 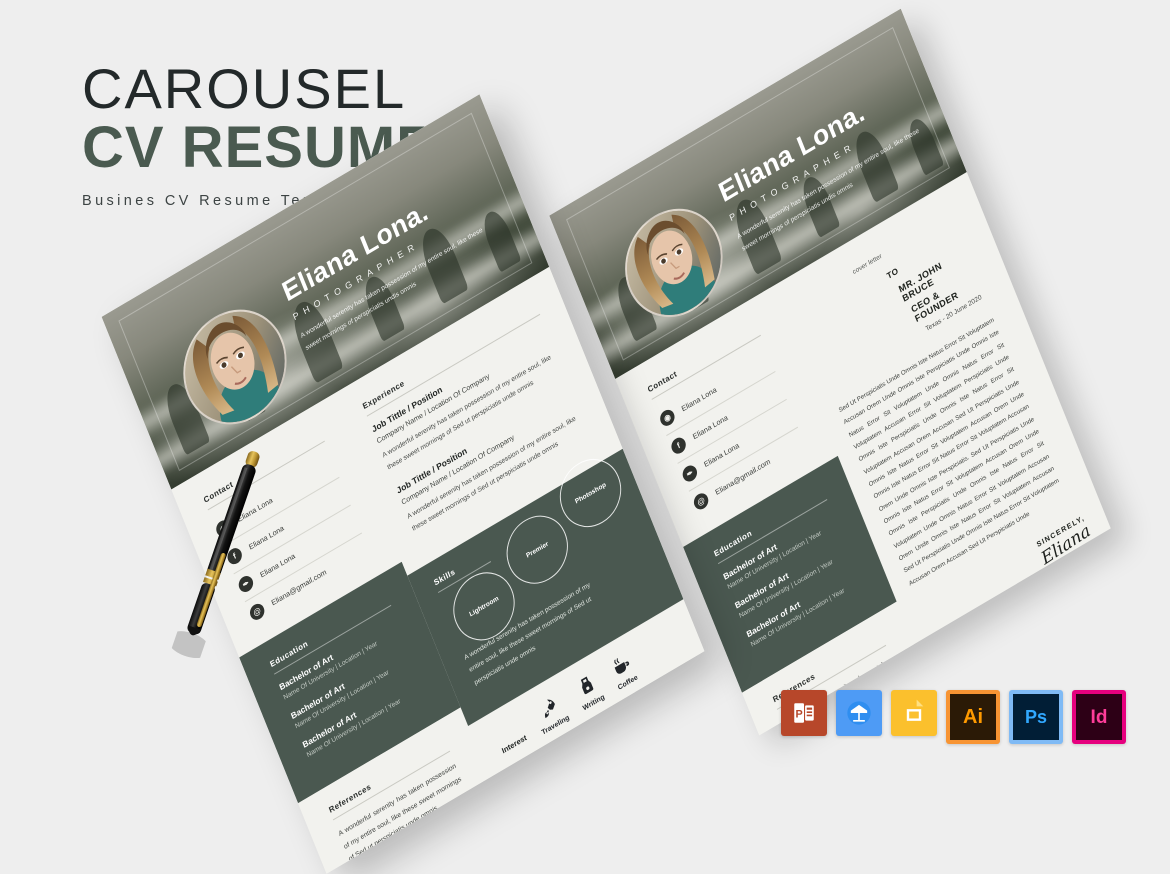 What do you see at coordinates (799, 714) in the screenshot?
I see `svg-text: P` at bounding box center [799, 714].